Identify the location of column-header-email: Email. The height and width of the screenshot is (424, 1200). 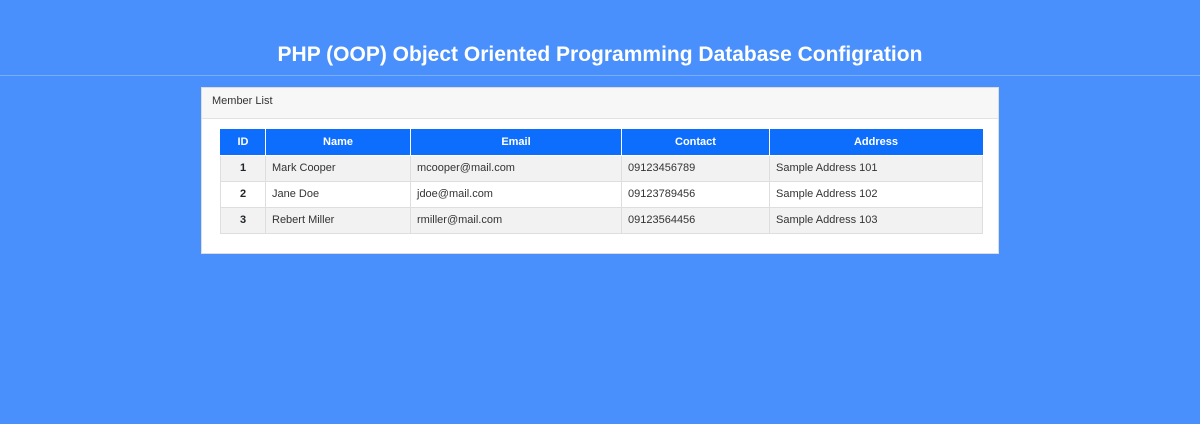
(516, 142).